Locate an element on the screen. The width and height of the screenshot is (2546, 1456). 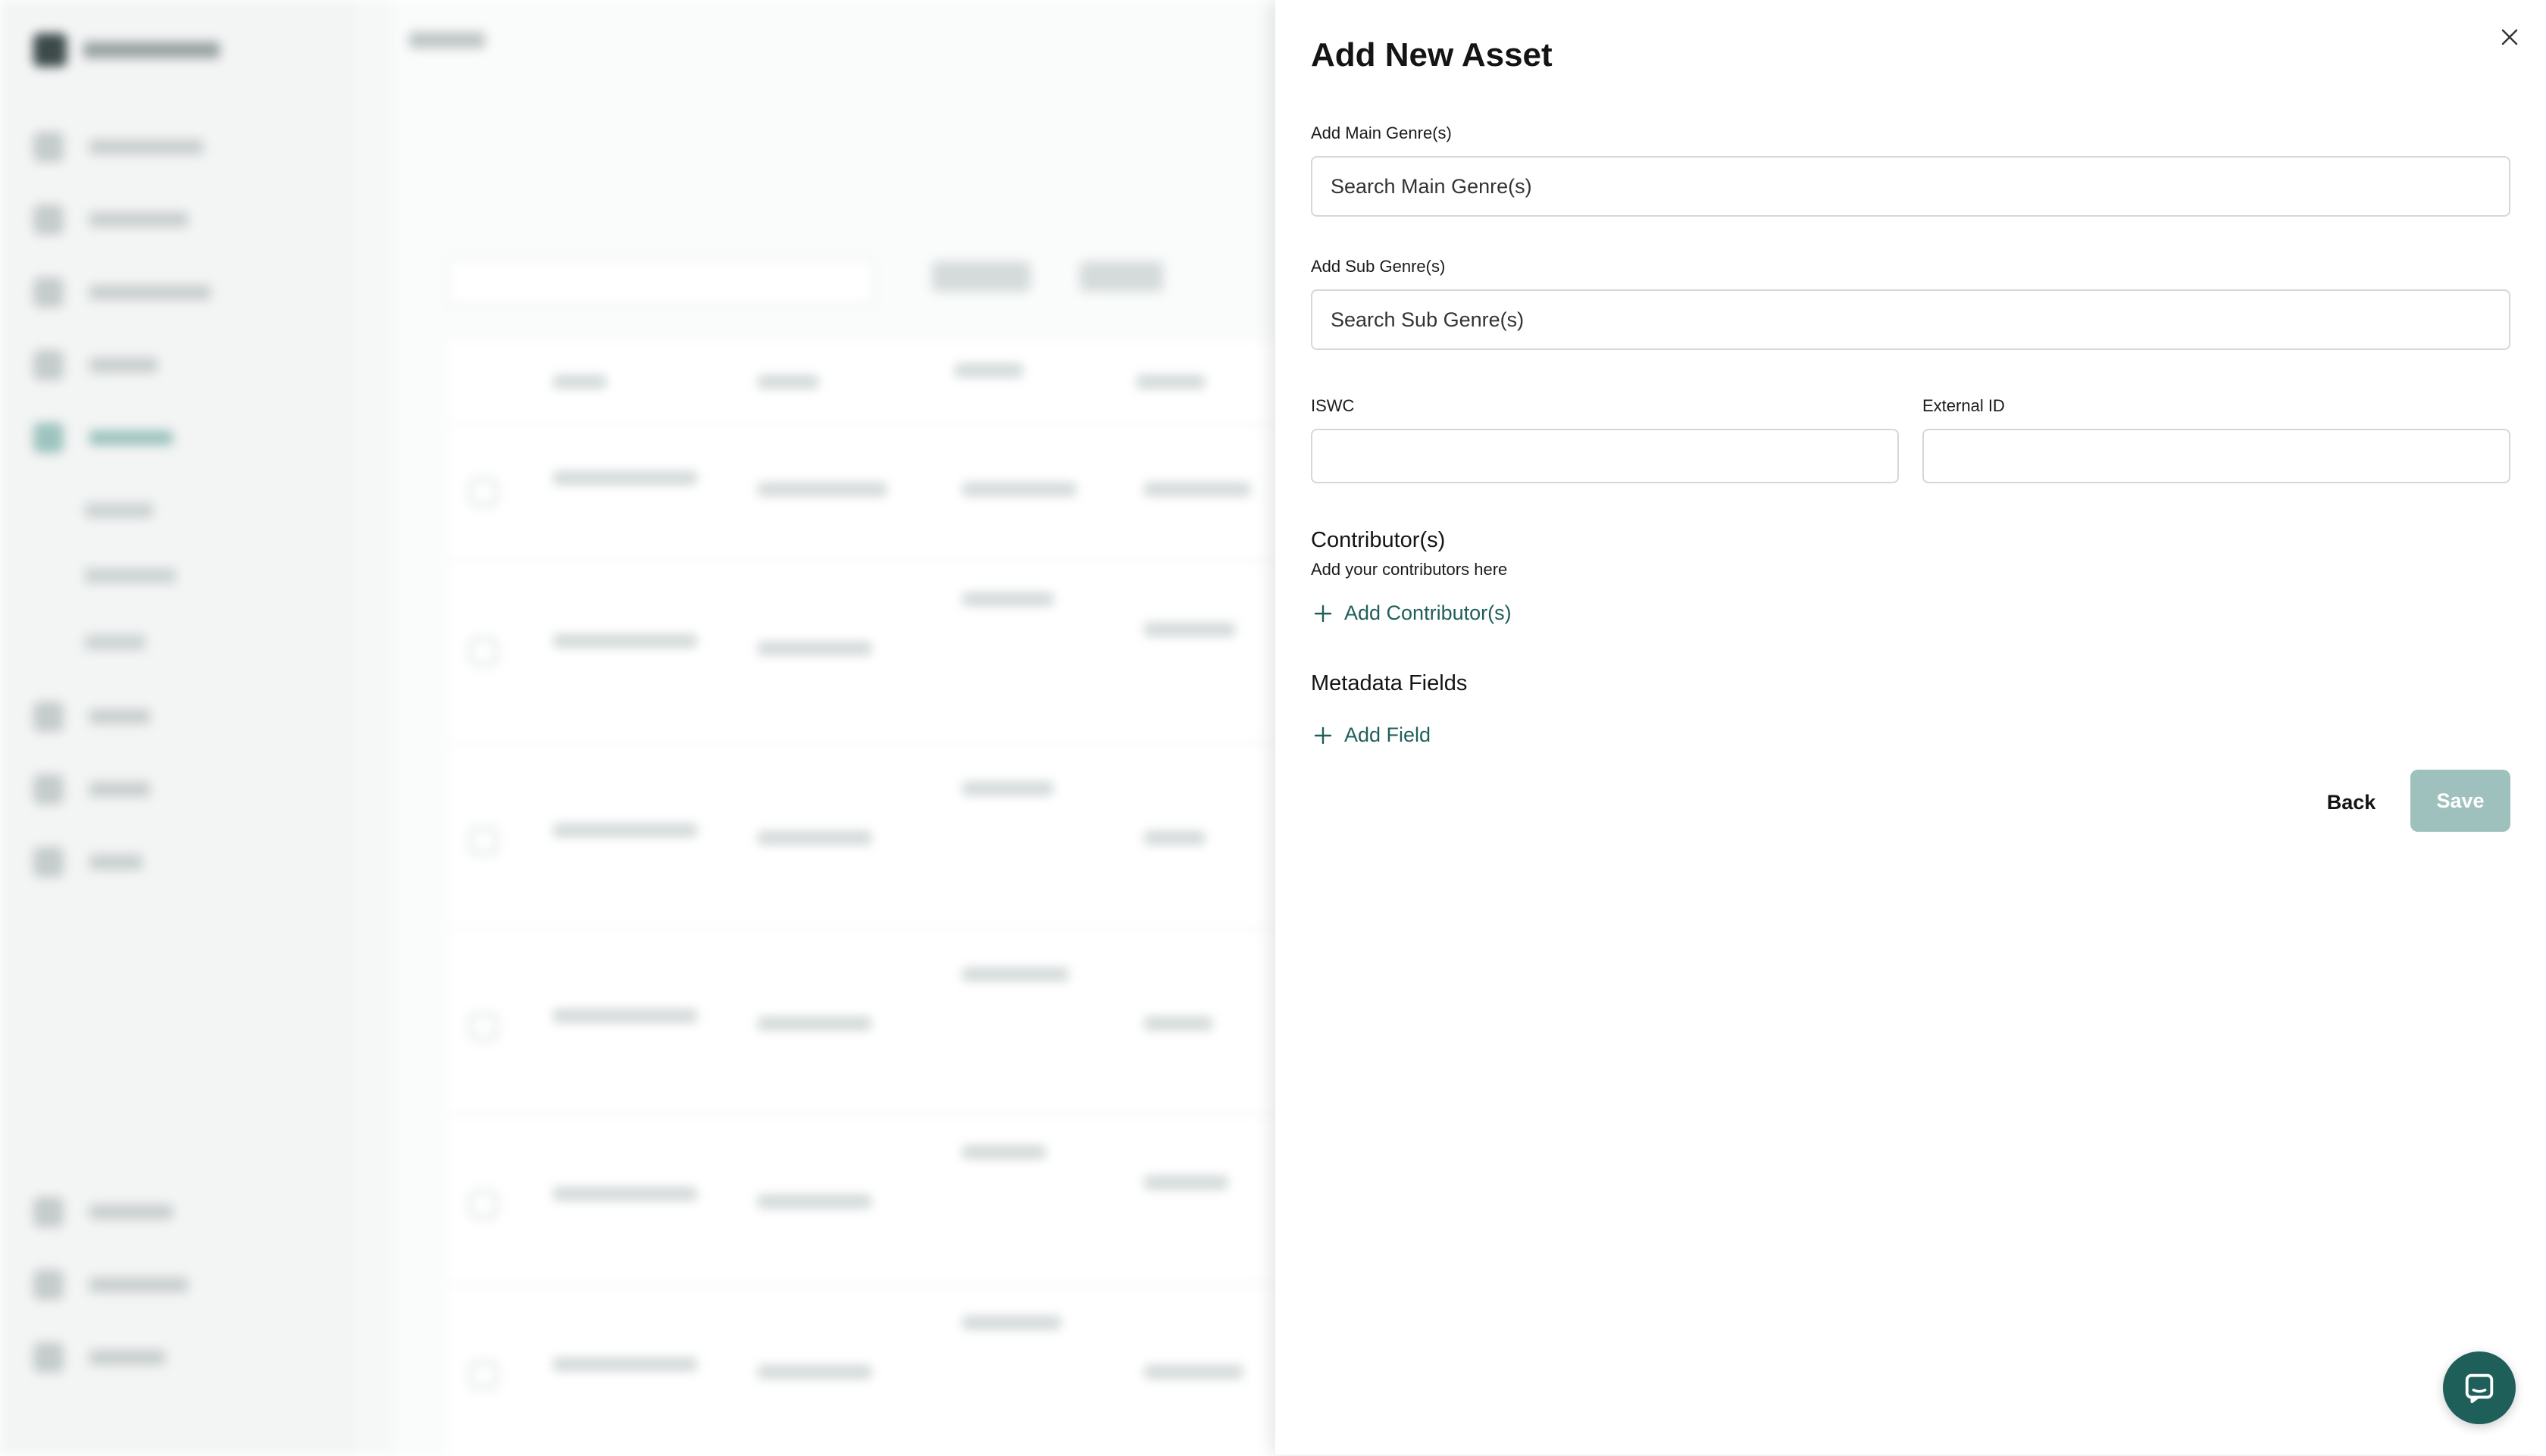
iswc-field is located at coordinates (1605, 456).